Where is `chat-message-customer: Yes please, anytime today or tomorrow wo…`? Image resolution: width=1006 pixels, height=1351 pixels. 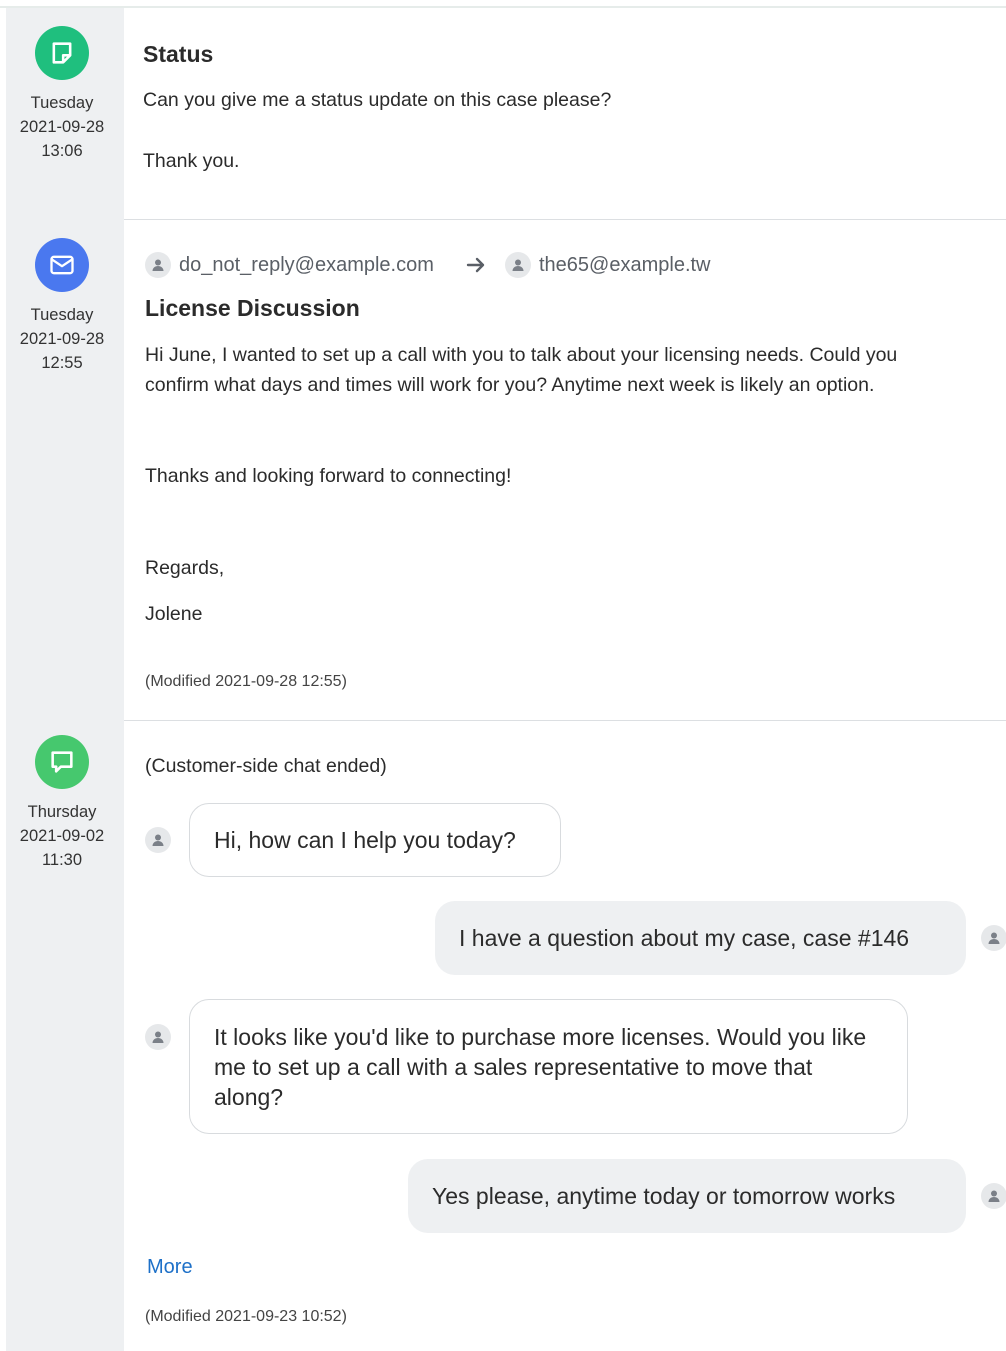
chat-message-customer: Yes please, anytime today or tomorrow wo… is located at coordinates (687, 1196).